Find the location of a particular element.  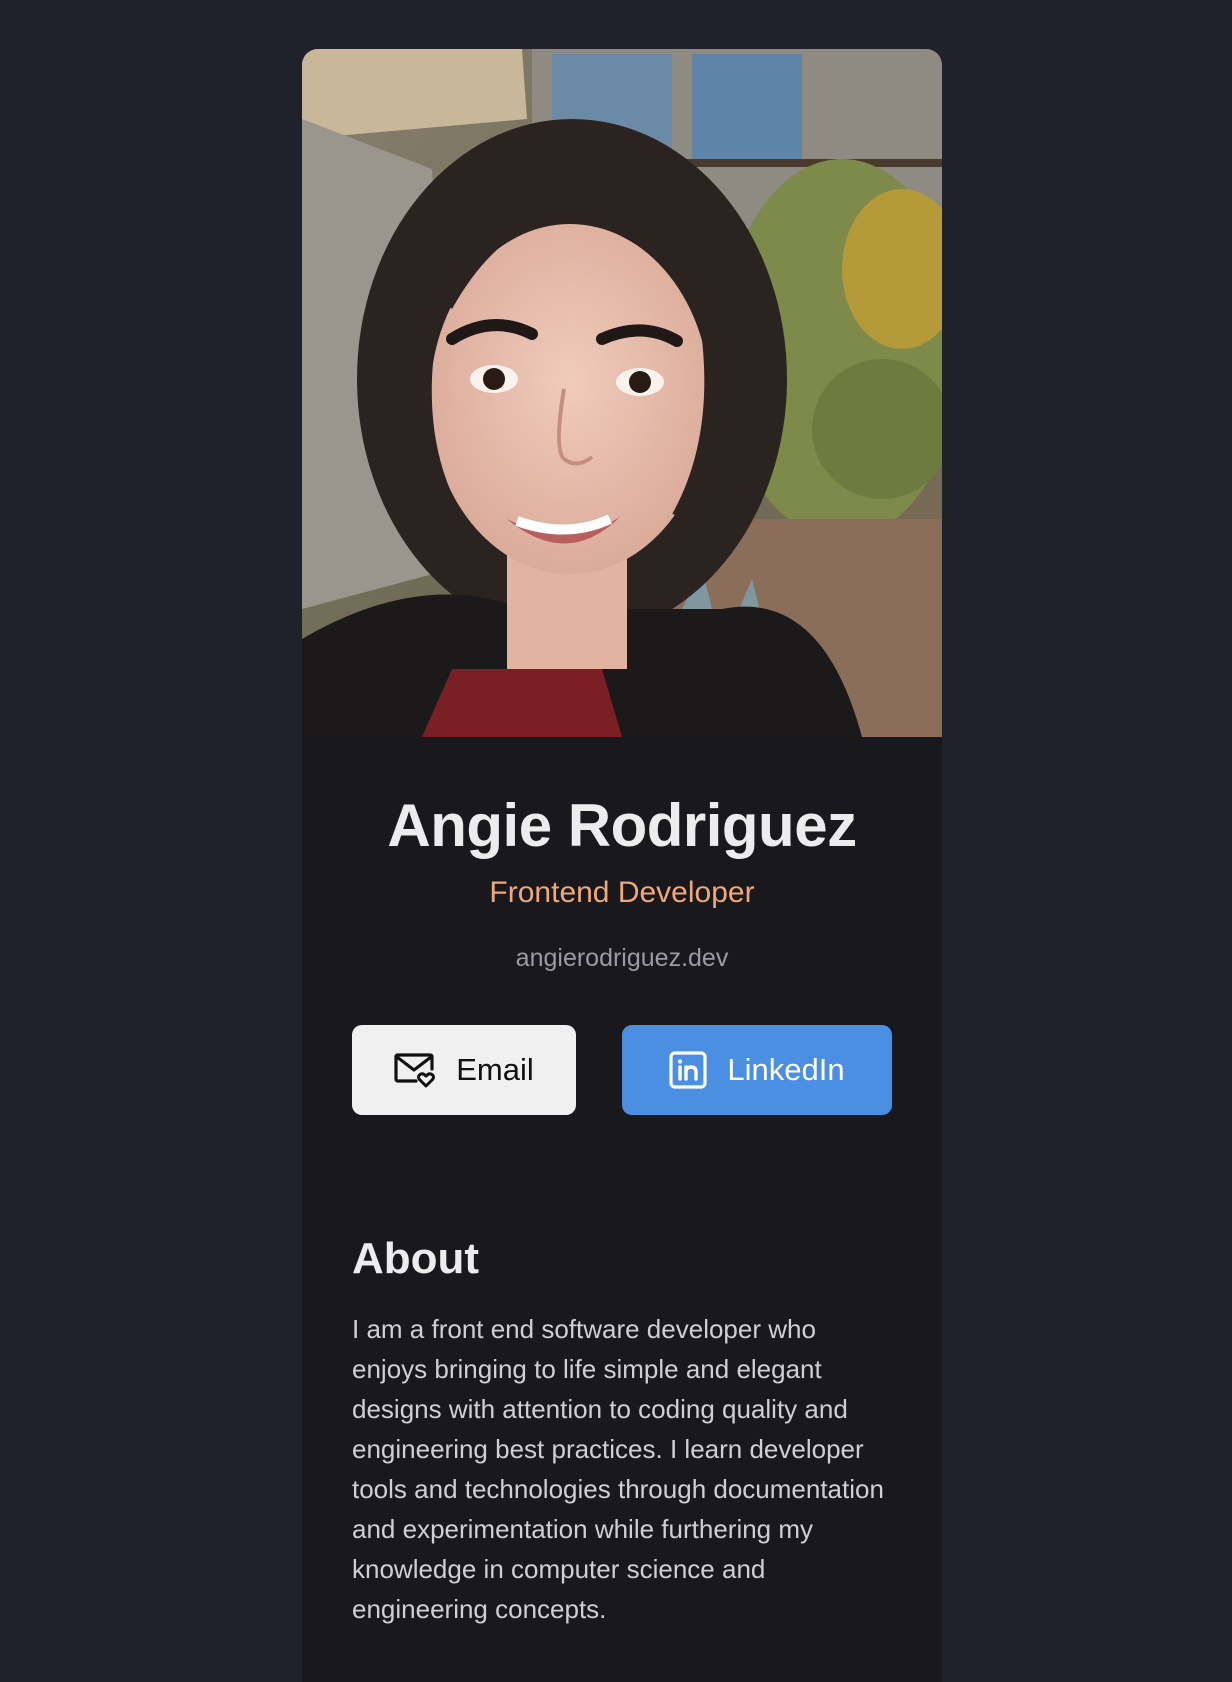

linkedin-button-label: LinkedIn is located at coordinates (786, 1069).